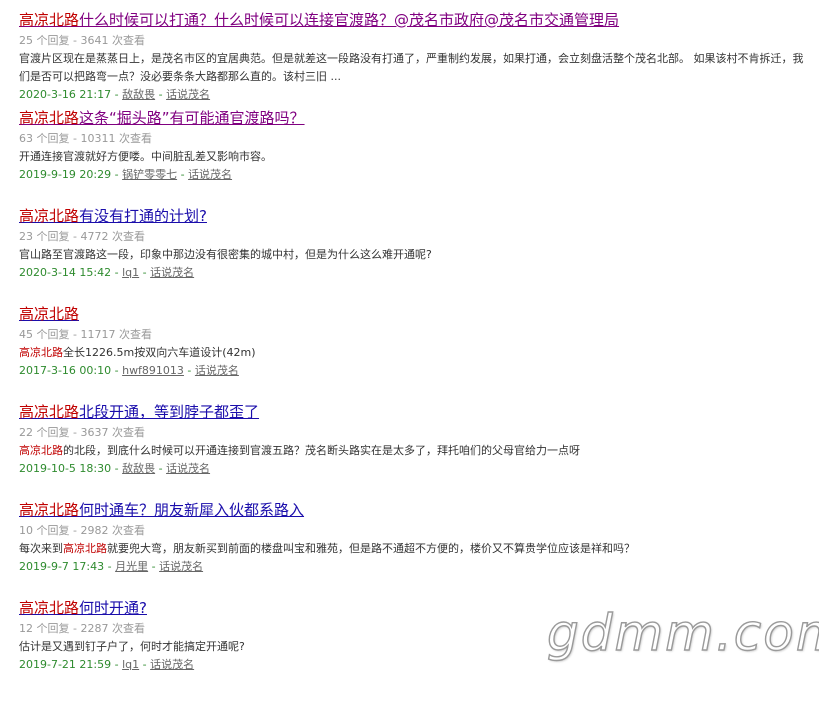 The image size is (819, 701). I want to click on post-info: 2019-10-5 18:30 - 敌敌畏 - 话说茂名, so click(414, 469).